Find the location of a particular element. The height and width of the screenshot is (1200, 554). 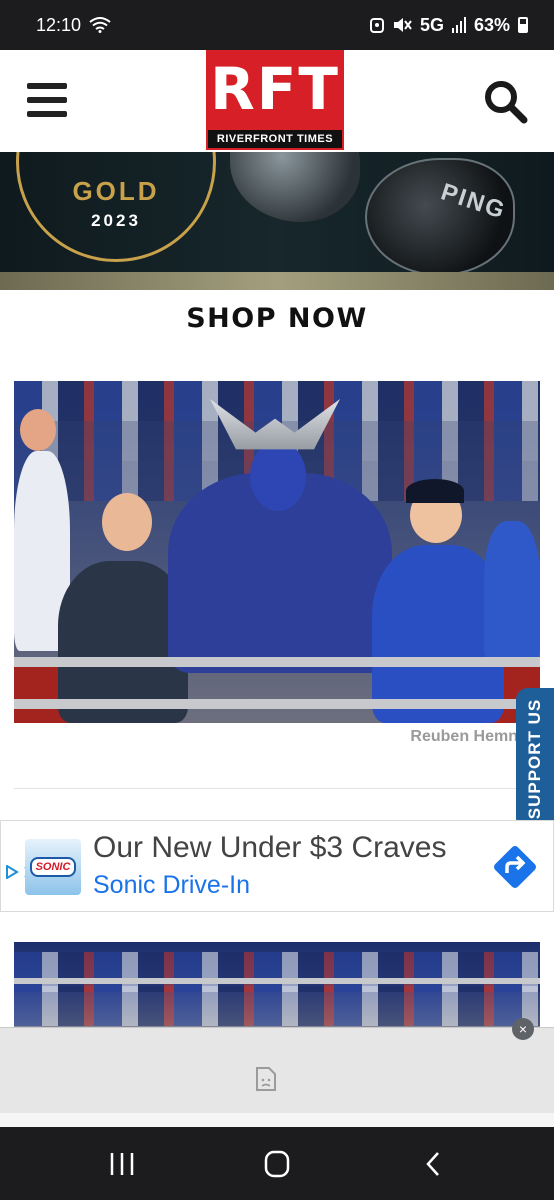

sonic-logo-text: SONIC is located at coordinates (53, 867).